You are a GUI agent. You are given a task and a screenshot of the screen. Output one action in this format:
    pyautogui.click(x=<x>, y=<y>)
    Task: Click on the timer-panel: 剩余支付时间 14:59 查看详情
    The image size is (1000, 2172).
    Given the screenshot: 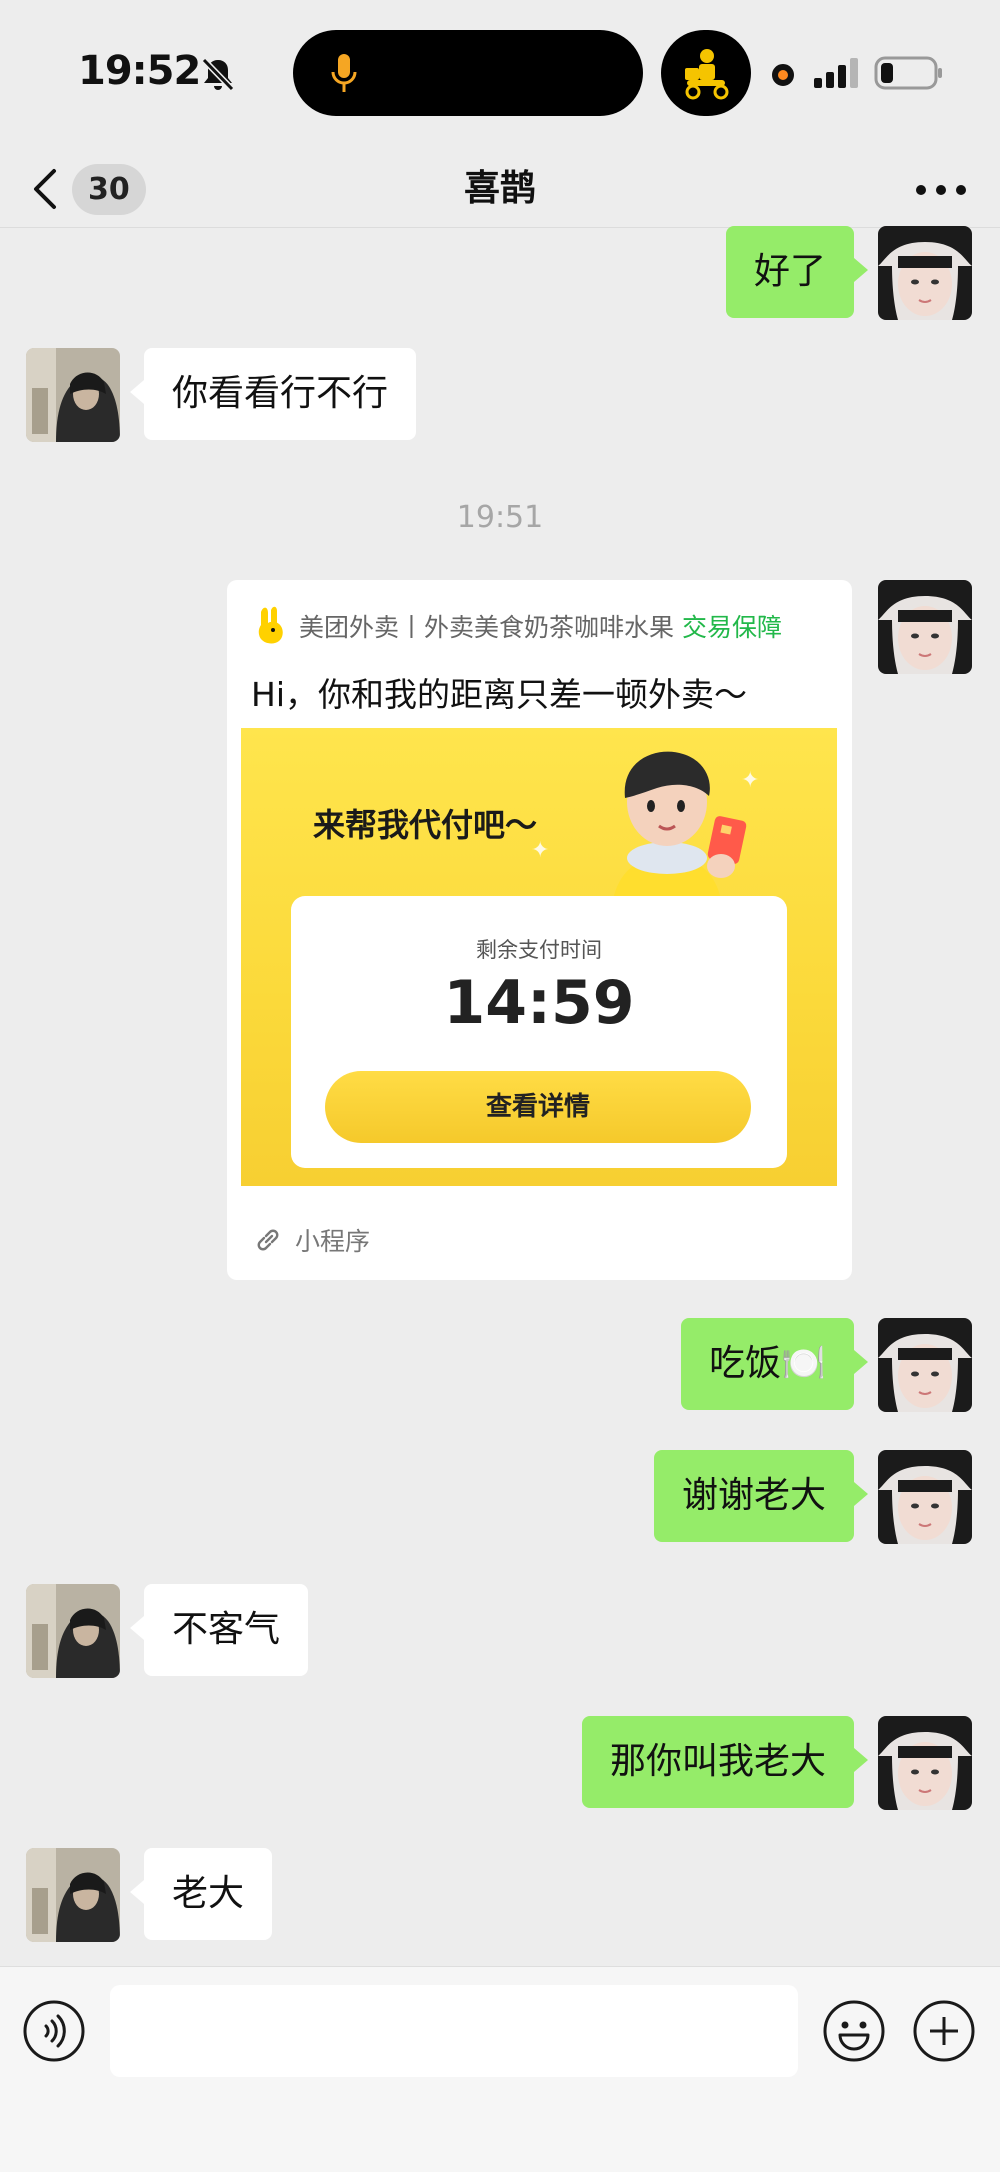 What is the action you would take?
    pyautogui.click(x=539, y=1032)
    